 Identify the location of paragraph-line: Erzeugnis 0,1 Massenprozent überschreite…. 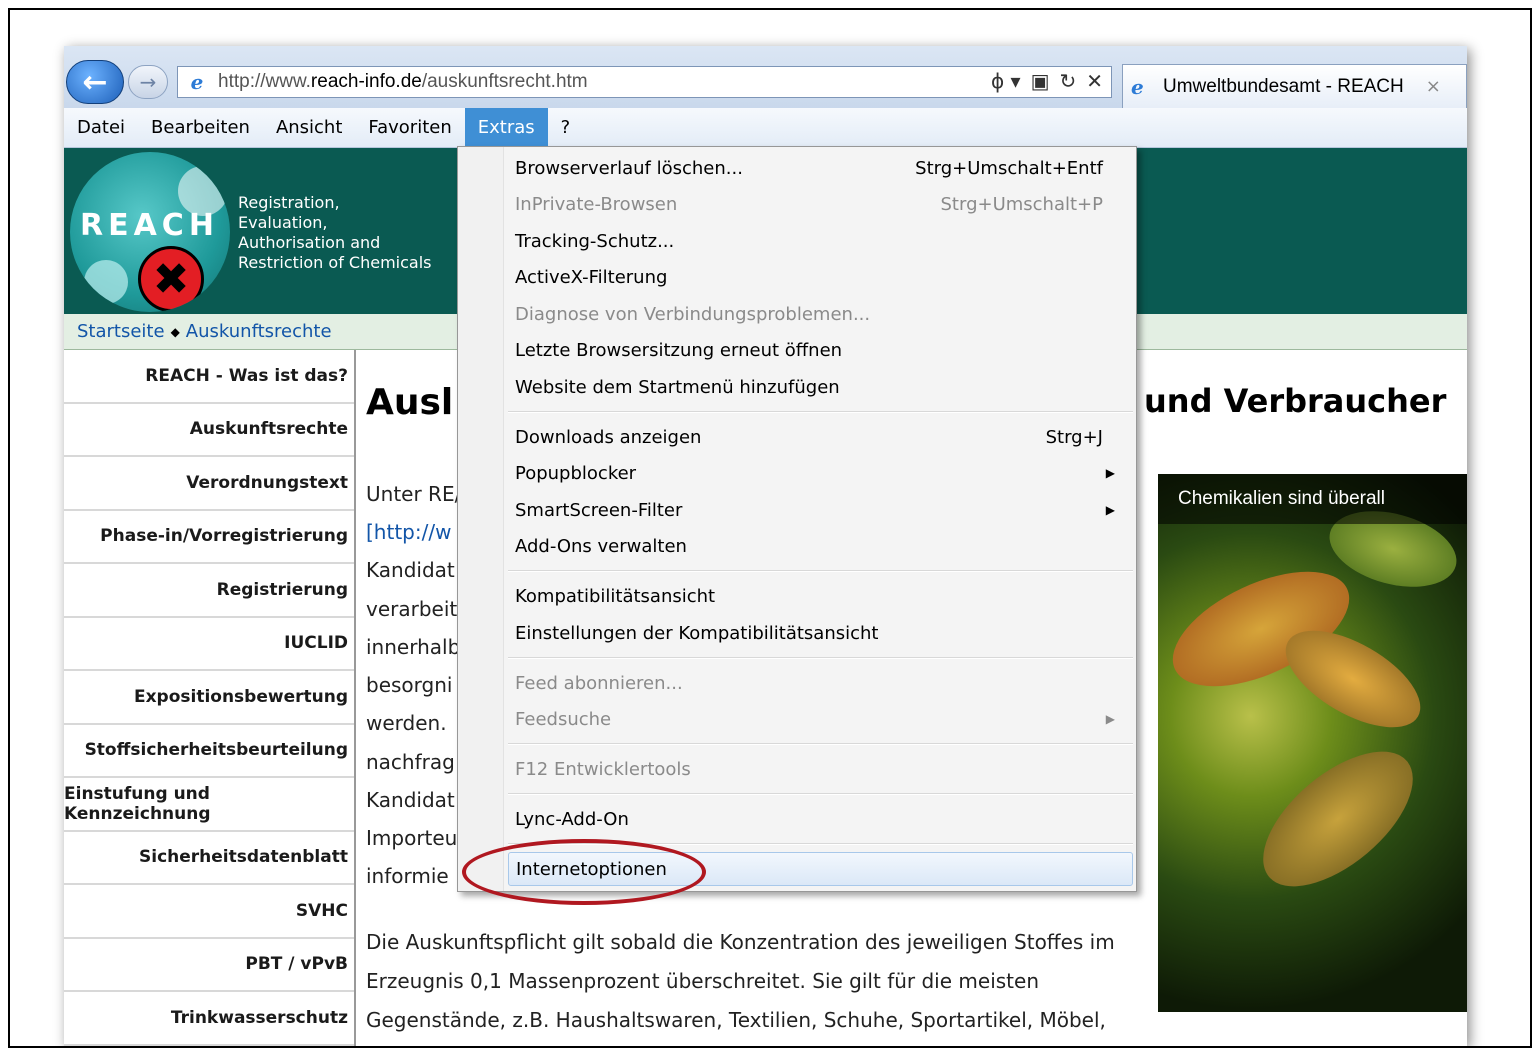
(702, 981).